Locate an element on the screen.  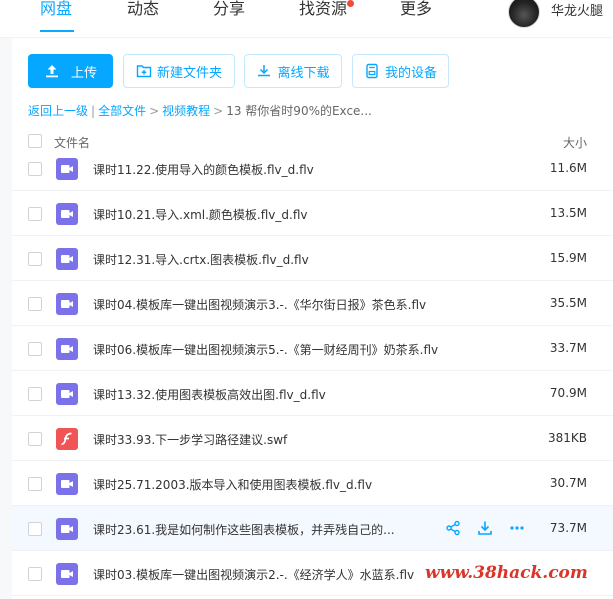
file-size: 11.6M is located at coordinates (568, 168).